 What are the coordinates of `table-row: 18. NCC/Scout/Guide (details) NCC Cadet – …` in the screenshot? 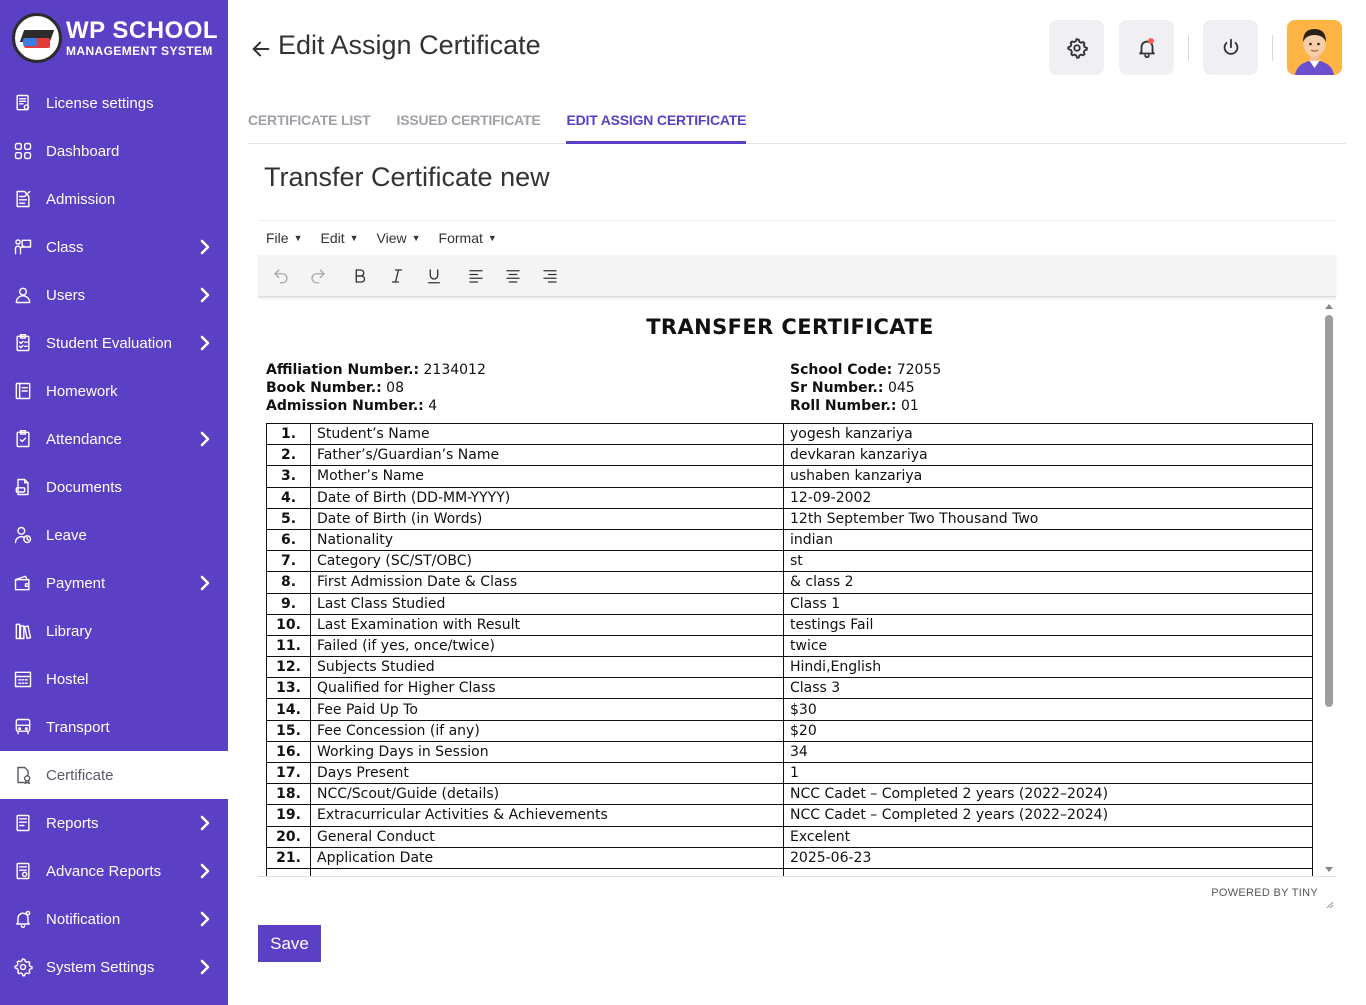 It's located at (789, 794).